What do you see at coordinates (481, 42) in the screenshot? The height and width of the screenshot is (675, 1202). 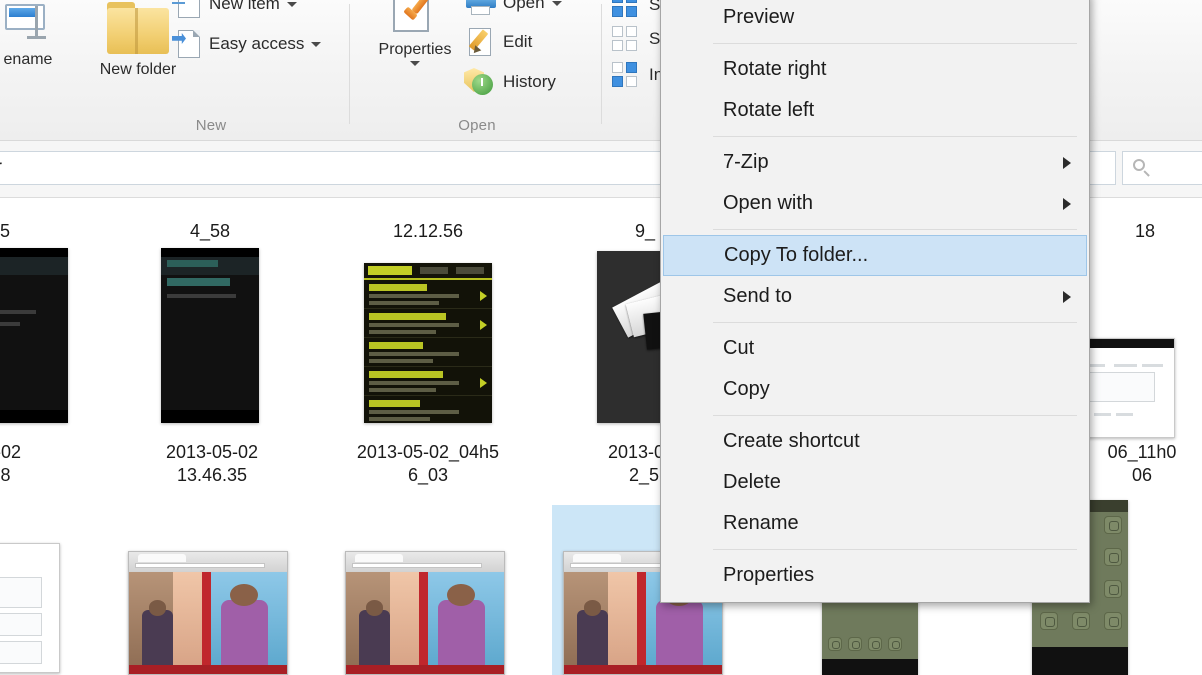 I see `edit-icon` at bounding box center [481, 42].